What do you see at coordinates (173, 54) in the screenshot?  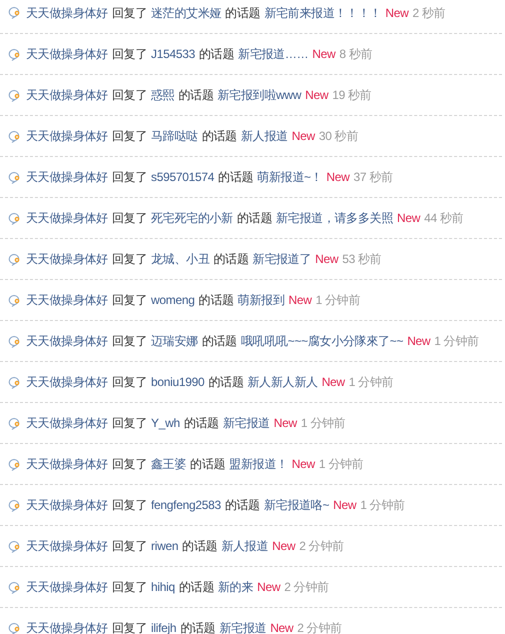 I see `author-link: J154533` at bounding box center [173, 54].